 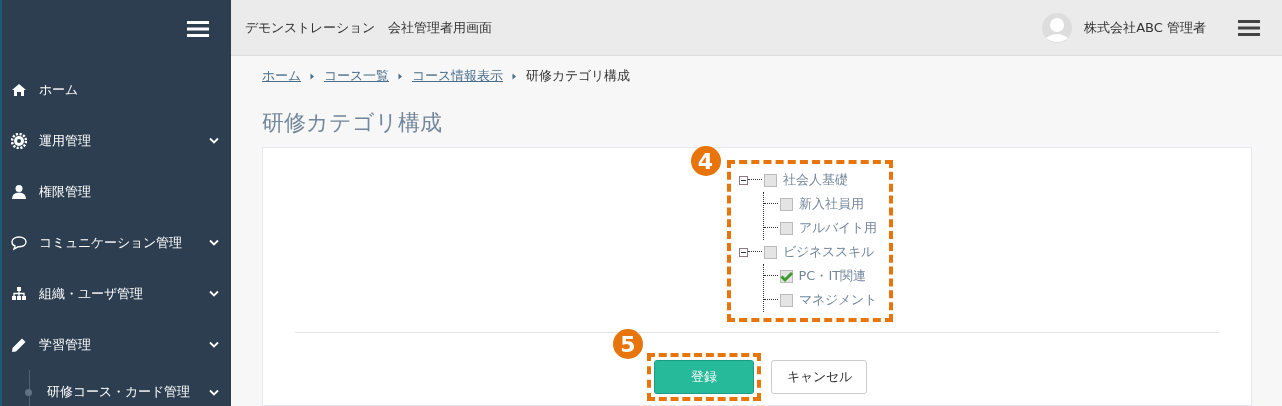 I want to click on sidebar-item: 組織・ユーザ管理, so click(x=116, y=293).